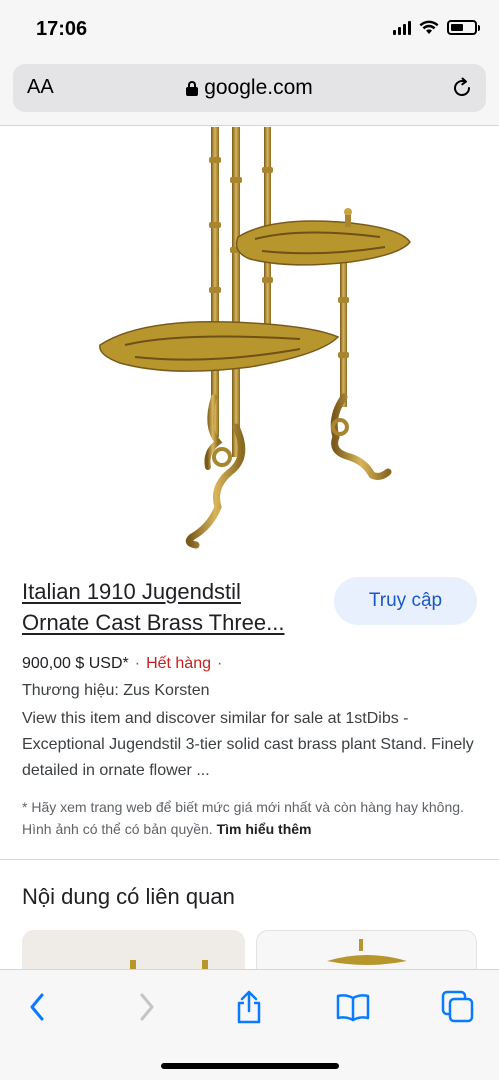 This screenshot has height=1080, width=499. What do you see at coordinates (75, 663) in the screenshot?
I see `price: 900,00 $ USD*` at bounding box center [75, 663].